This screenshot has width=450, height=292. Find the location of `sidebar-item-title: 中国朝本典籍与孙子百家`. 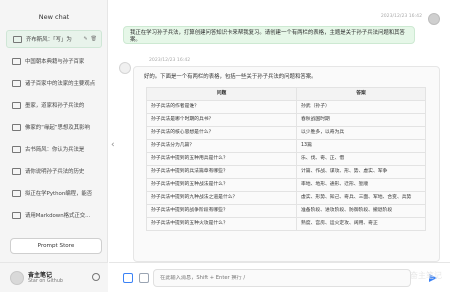

sidebar-item-title: 中国朝本典籍与孙子百家 is located at coordinates (55, 62).